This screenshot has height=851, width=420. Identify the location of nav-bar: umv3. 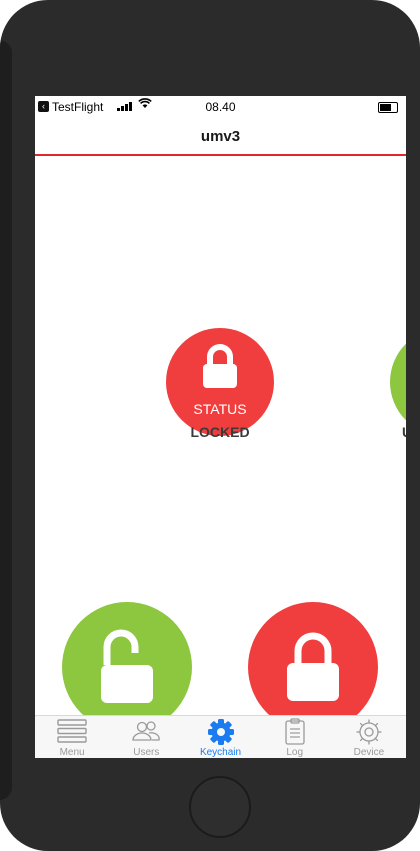
(220, 137).